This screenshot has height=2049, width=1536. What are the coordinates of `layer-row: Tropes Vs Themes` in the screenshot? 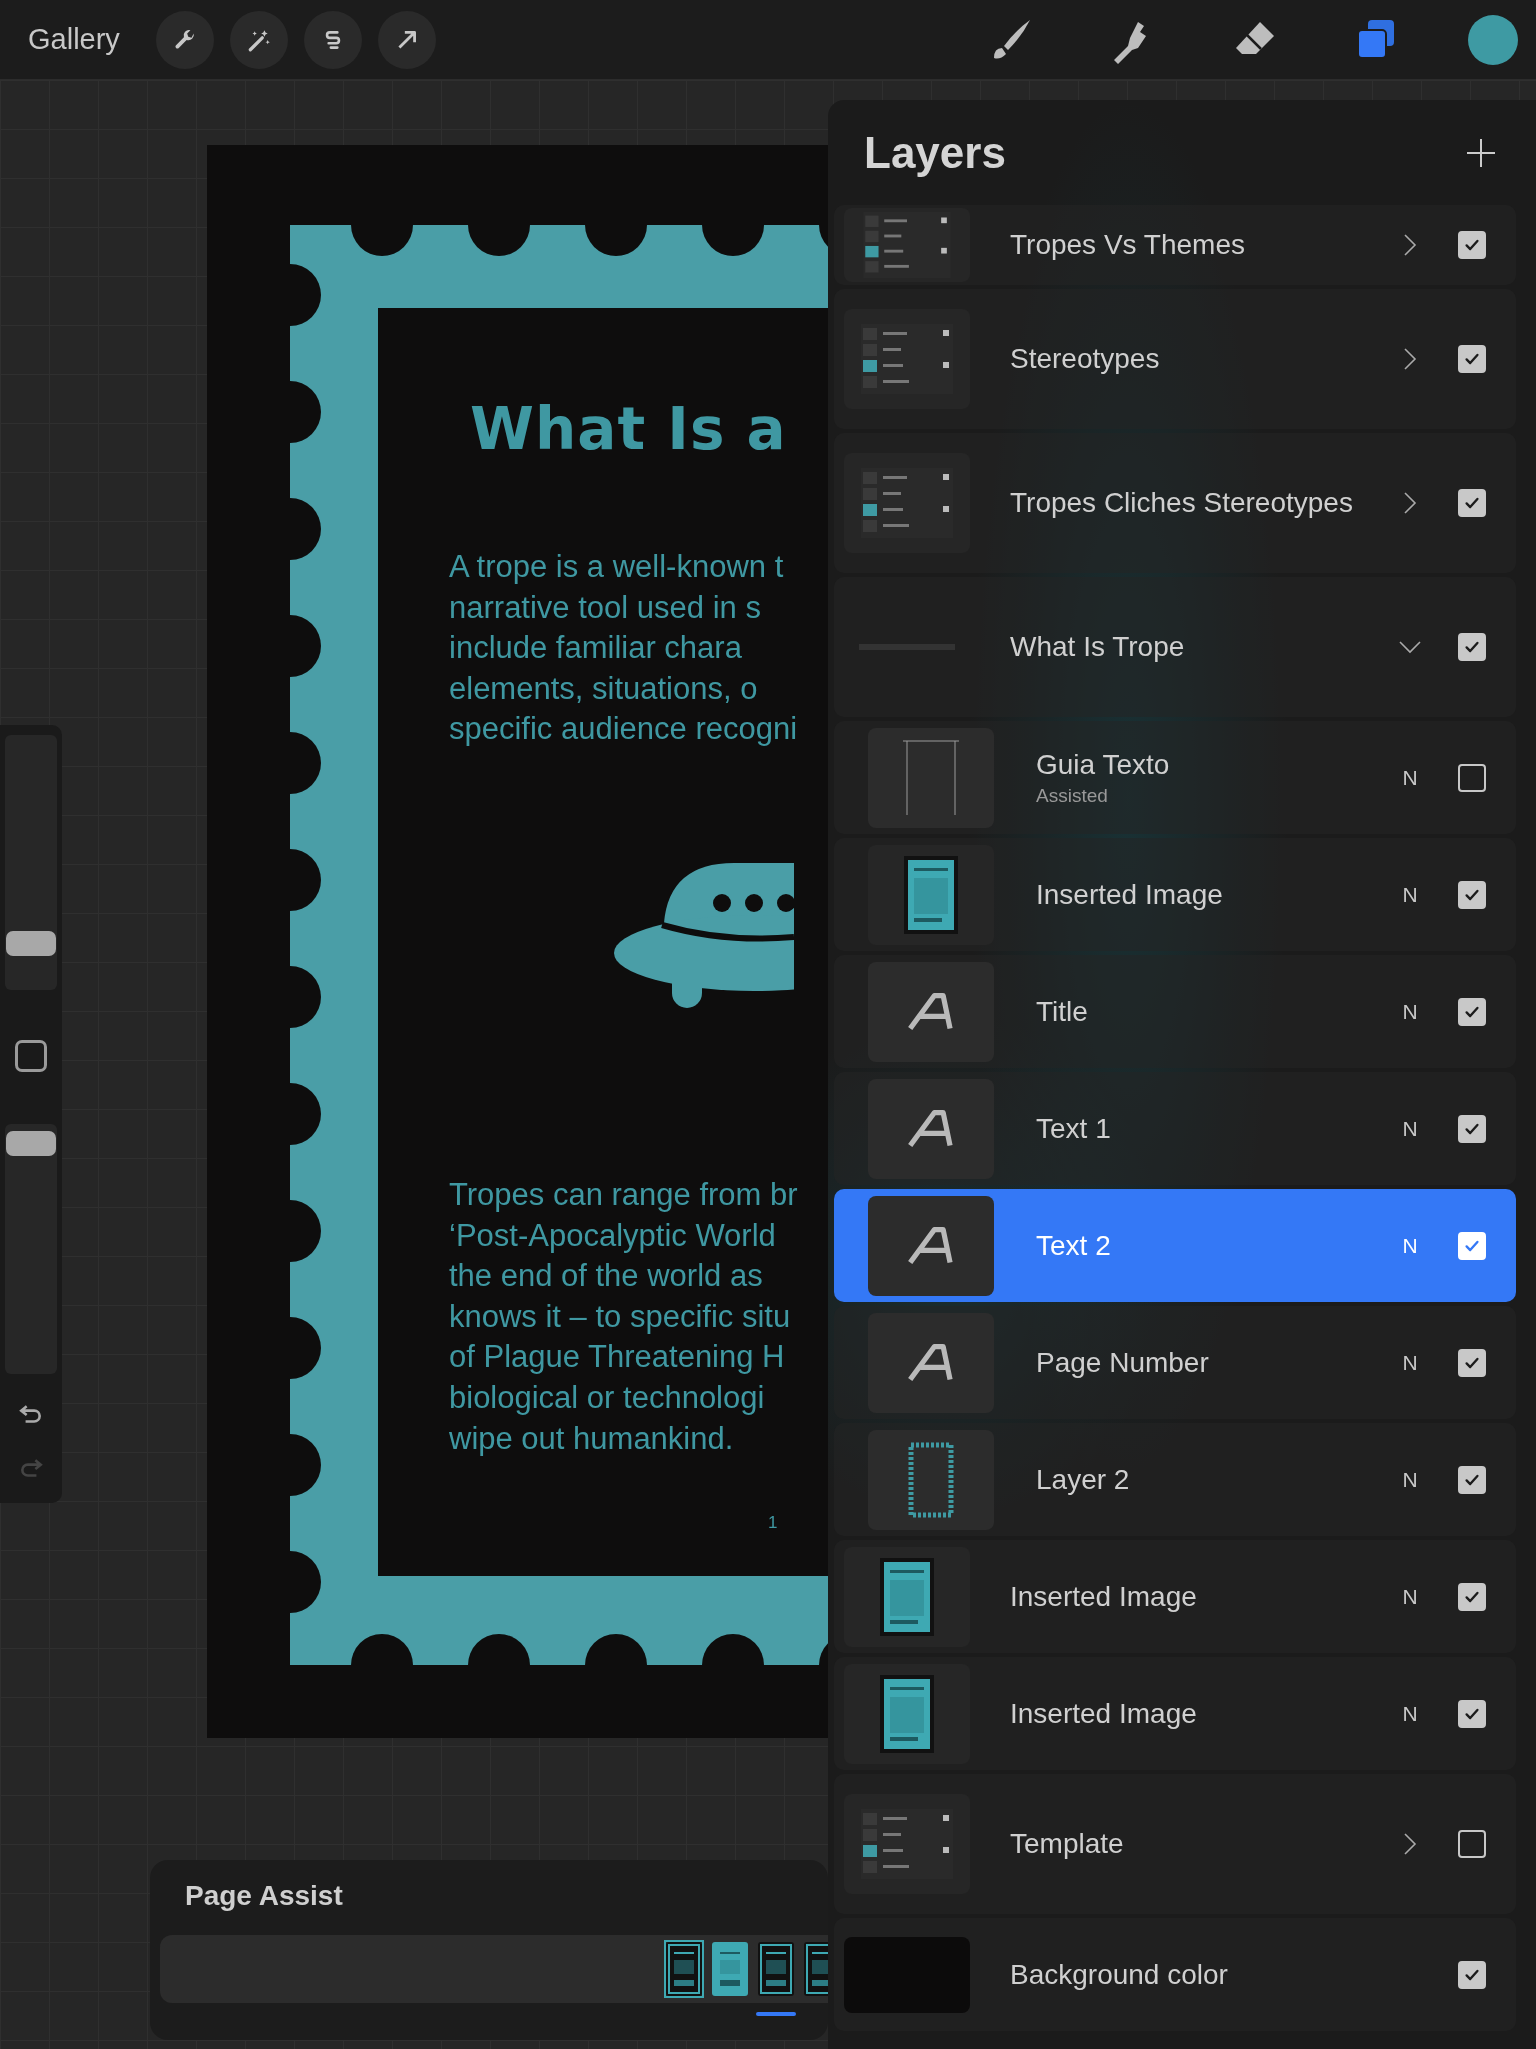 It's located at (1175, 245).